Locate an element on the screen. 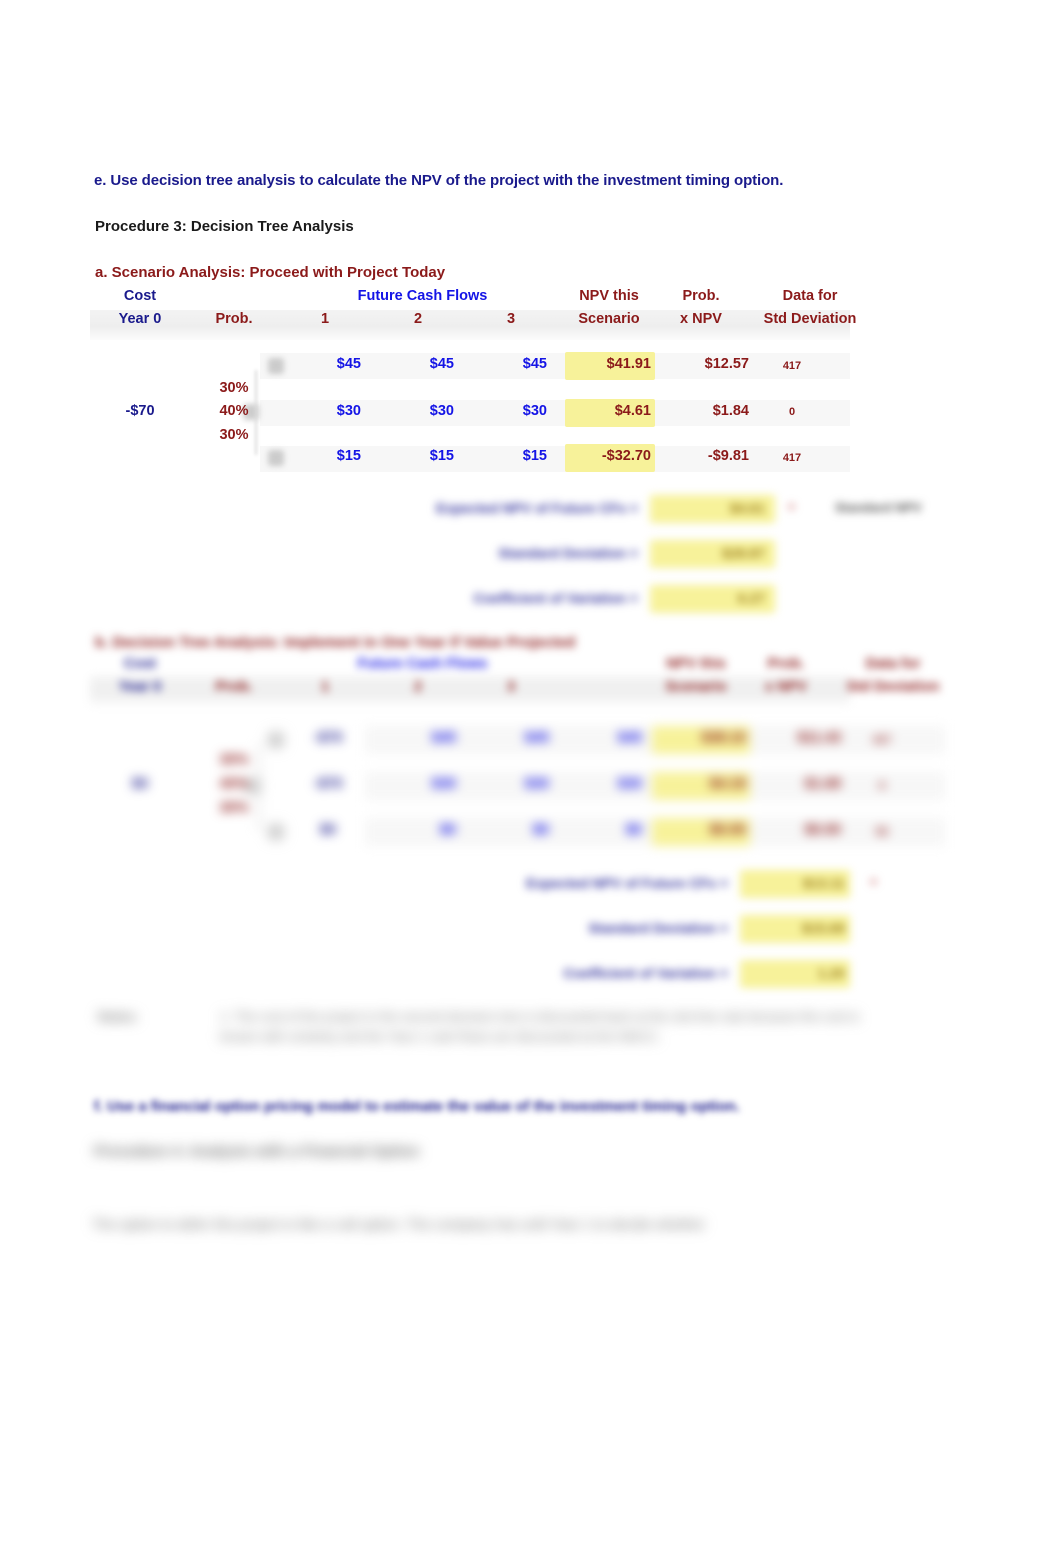 The height and width of the screenshot is (1556, 1062). scenario-cost-year0: -$70 is located at coordinates (140, 411).